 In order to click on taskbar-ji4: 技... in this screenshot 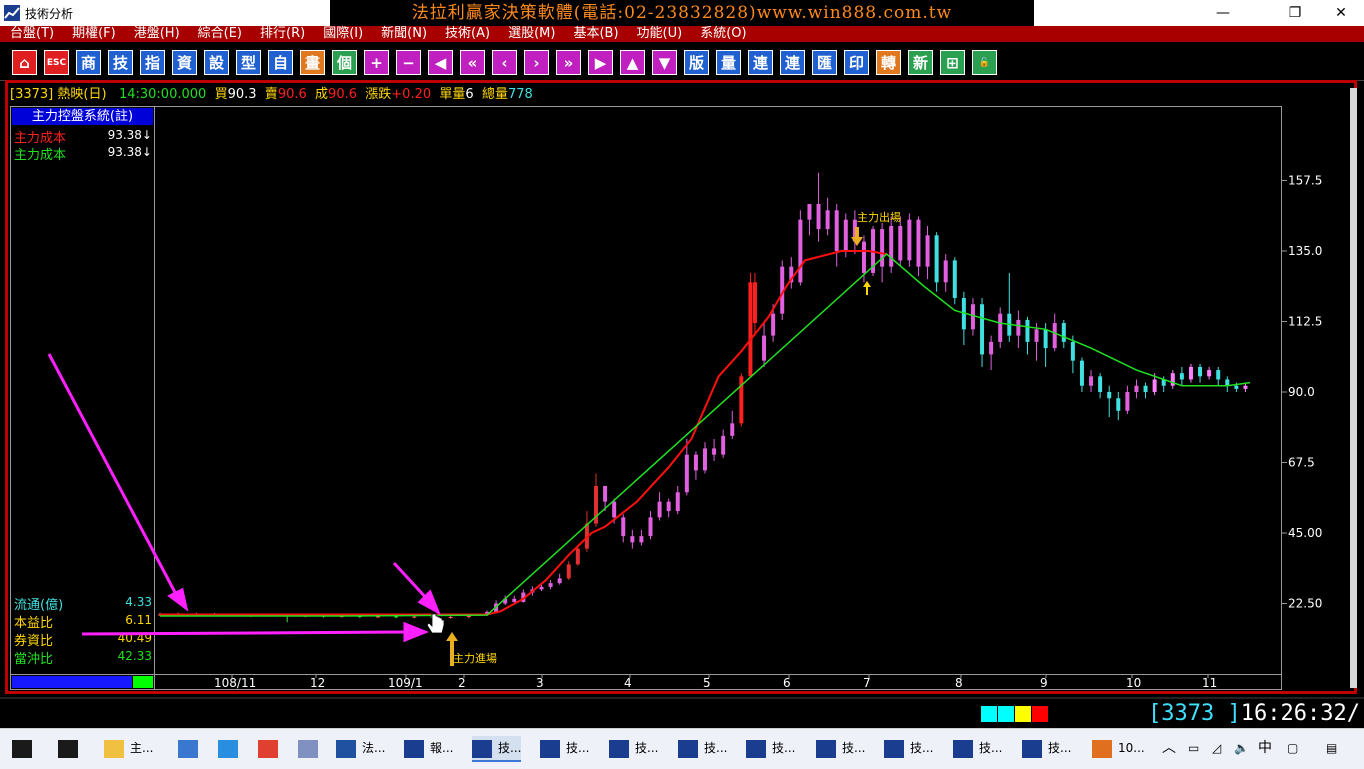, I will do `click(702, 748)`.